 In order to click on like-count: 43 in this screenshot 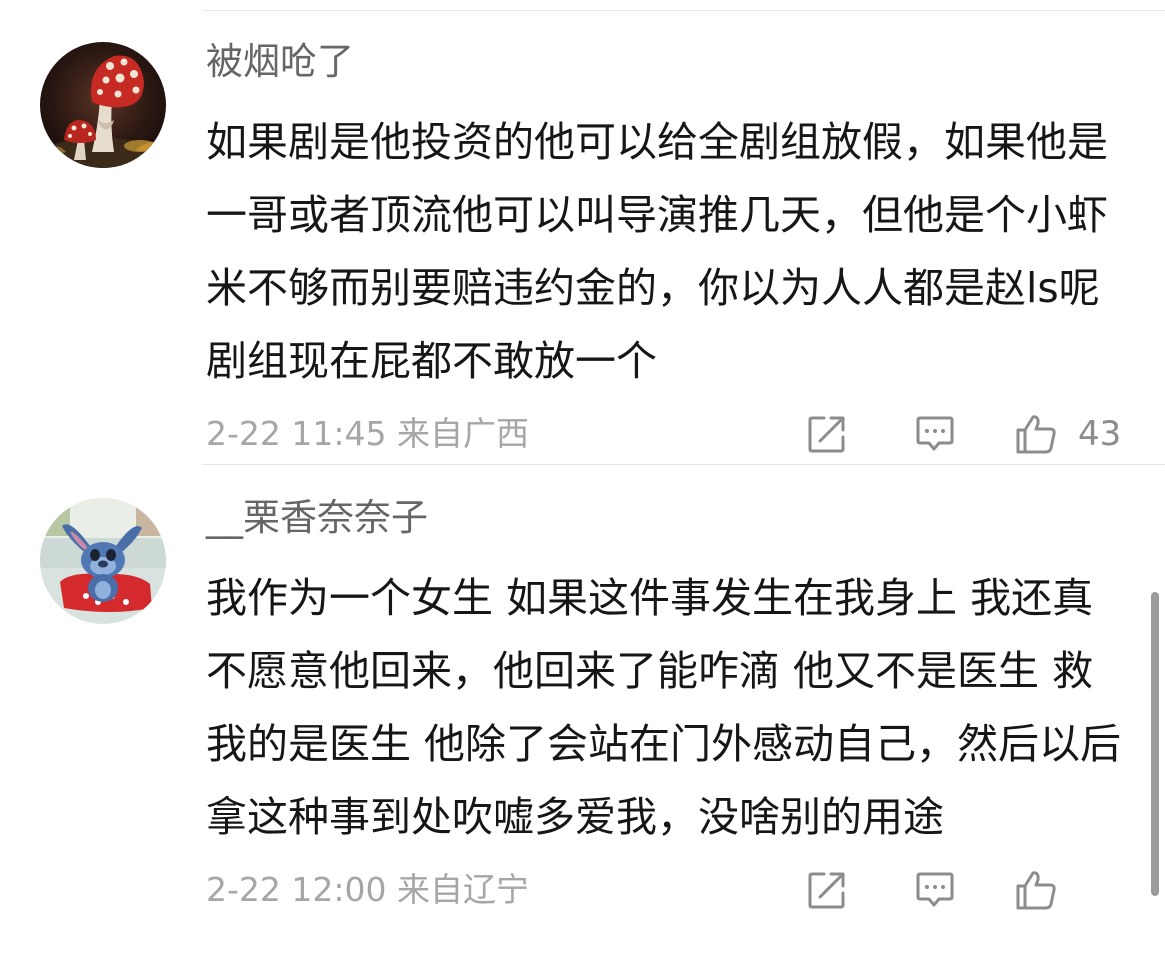, I will do `click(1100, 434)`.